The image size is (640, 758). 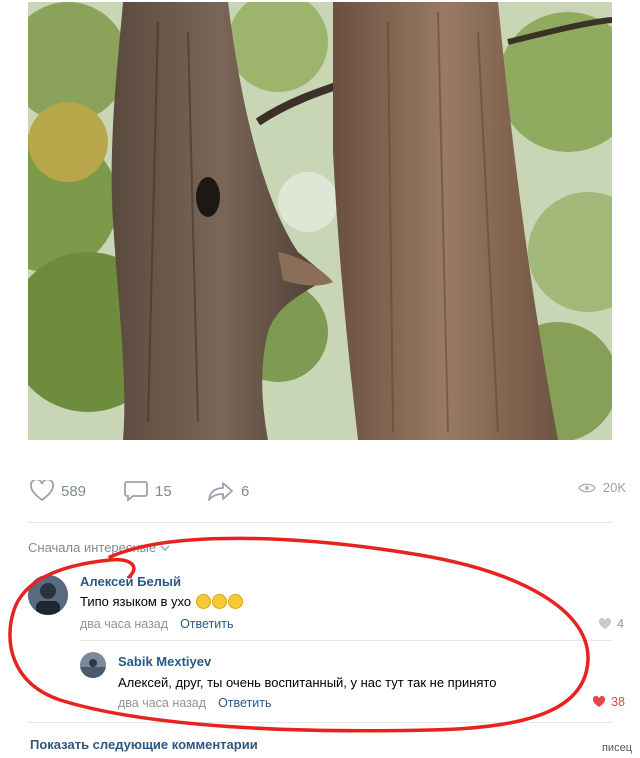 What do you see at coordinates (163, 491) in the screenshot?
I see `comment-count: 15` at bounding box center [163, 491].